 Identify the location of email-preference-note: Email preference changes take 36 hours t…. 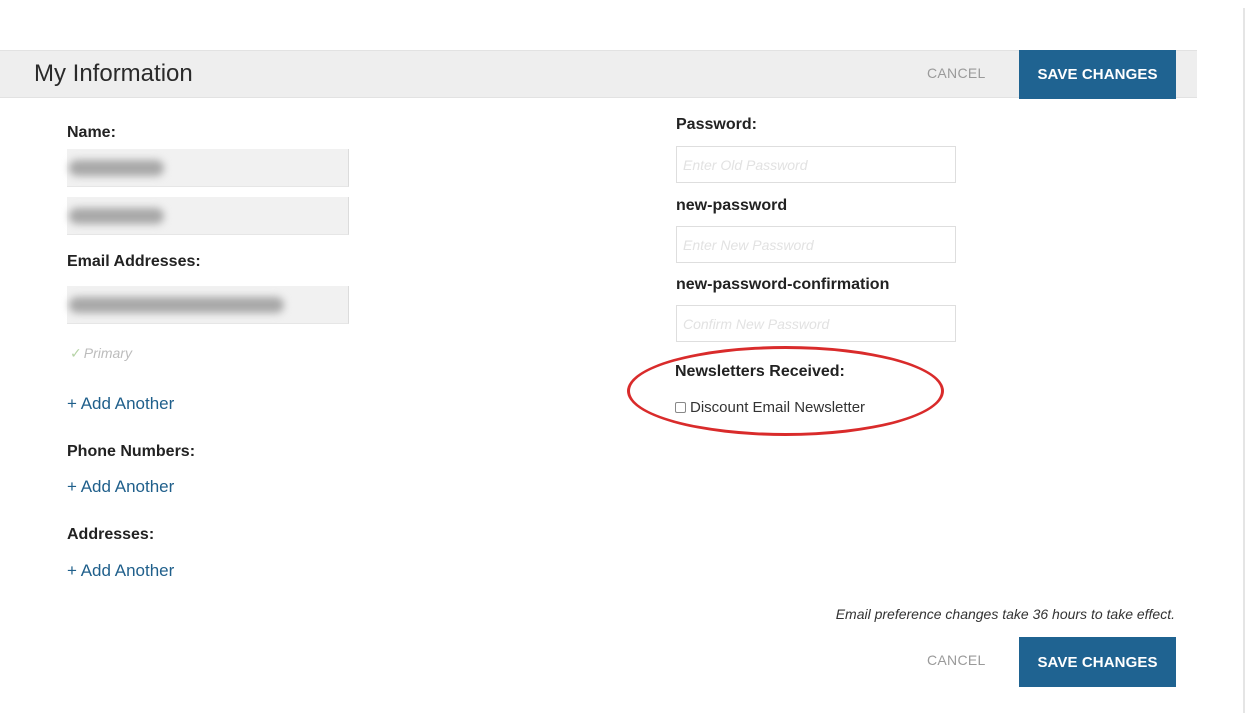
(1005, 614).